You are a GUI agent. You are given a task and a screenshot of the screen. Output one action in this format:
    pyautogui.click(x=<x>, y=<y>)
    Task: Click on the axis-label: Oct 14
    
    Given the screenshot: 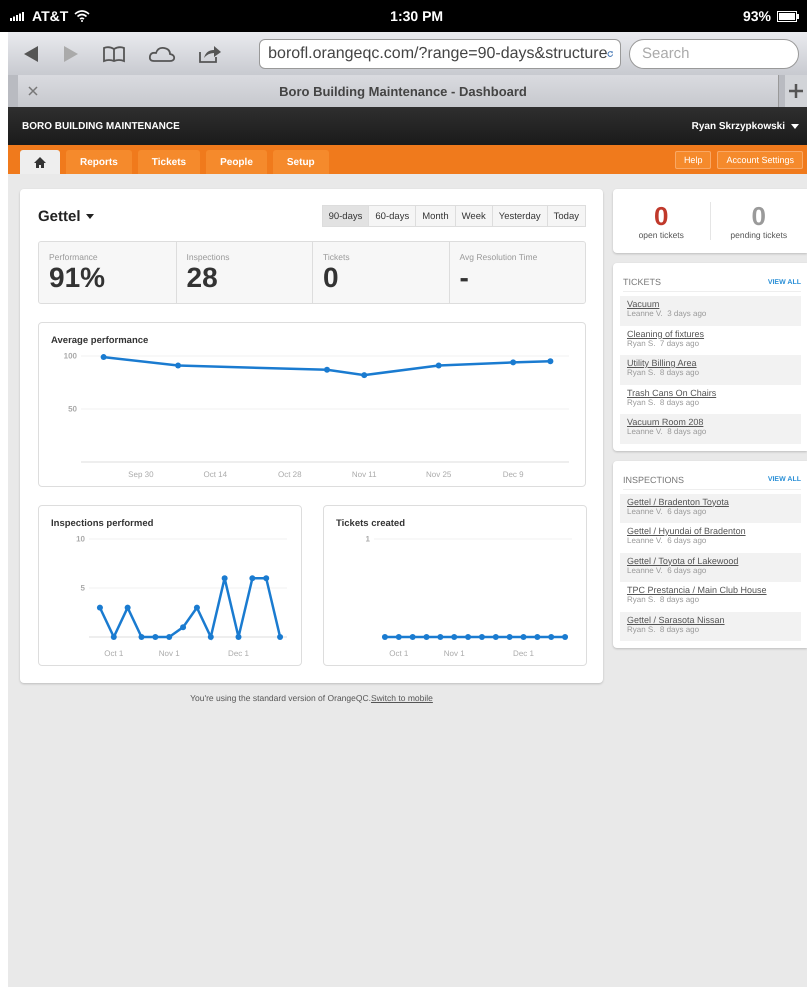 What is the action you would take?
    pyautogui.click(x=216, y=474)
    